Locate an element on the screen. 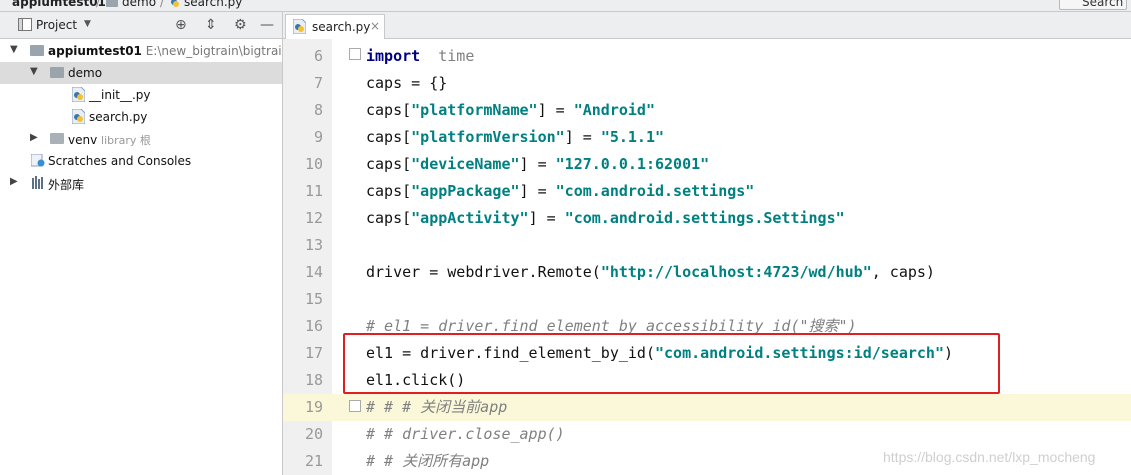  tree-item-demo: ▼ demo is located at coordinates (141, 73).